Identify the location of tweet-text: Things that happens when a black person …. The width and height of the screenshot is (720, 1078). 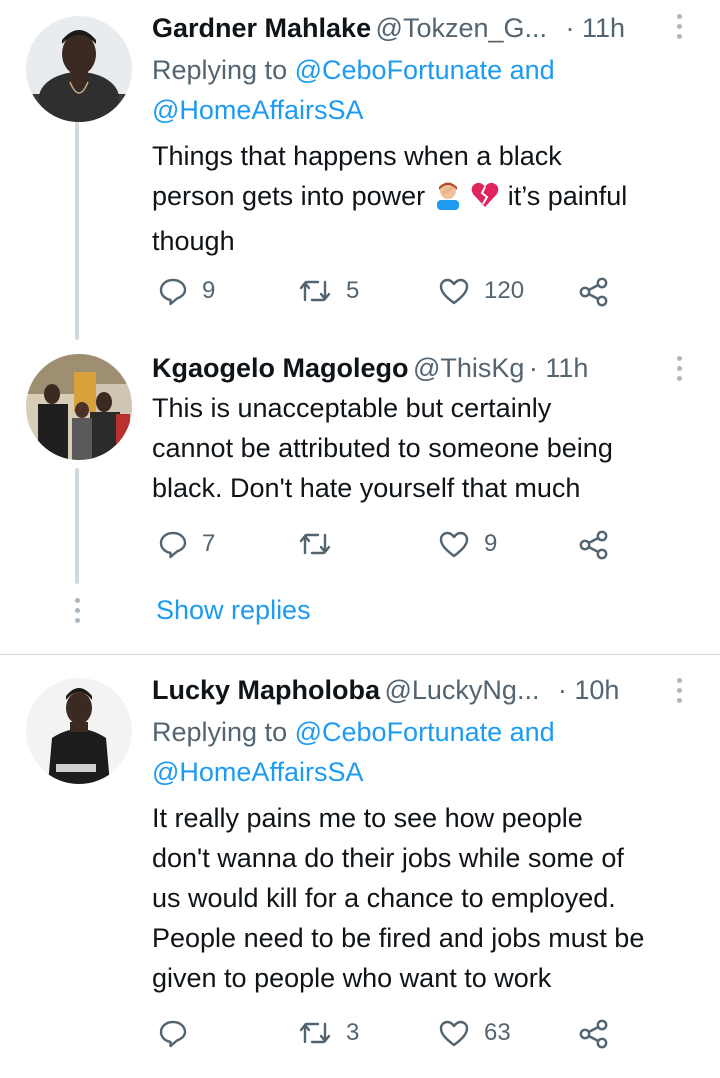
(427, 198).